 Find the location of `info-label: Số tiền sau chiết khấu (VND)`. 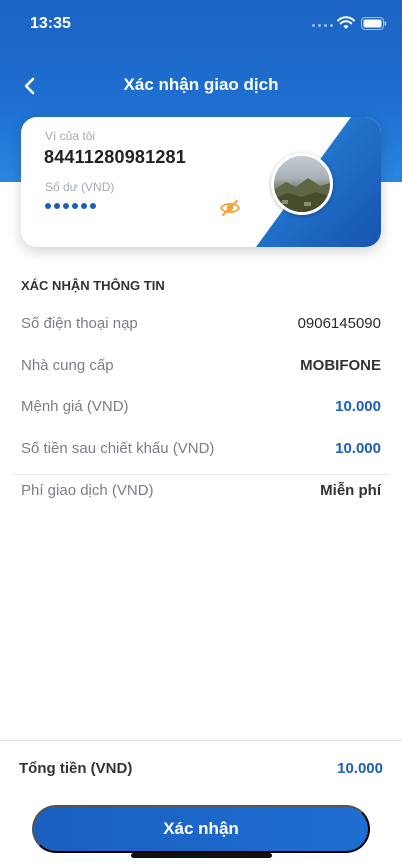

info-label: Số tiền sau chiết khấu (VND) is located at coordinates (118, 448).